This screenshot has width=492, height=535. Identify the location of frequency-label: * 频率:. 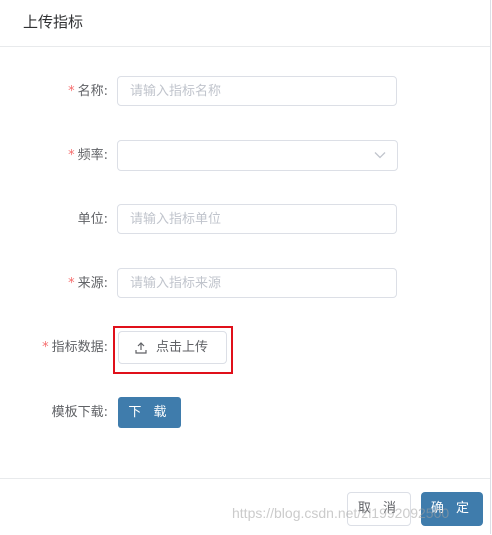
(88, 156).